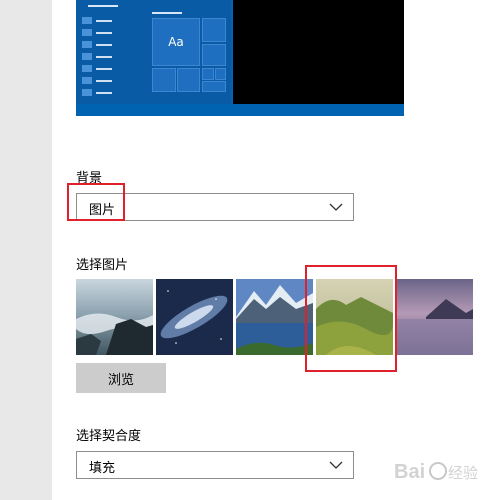 This screenshot has width=500, height=500. Describe the element at coordinates (434, 317) in the screenshot. I see `thumbnail-misty-lake` at that location.